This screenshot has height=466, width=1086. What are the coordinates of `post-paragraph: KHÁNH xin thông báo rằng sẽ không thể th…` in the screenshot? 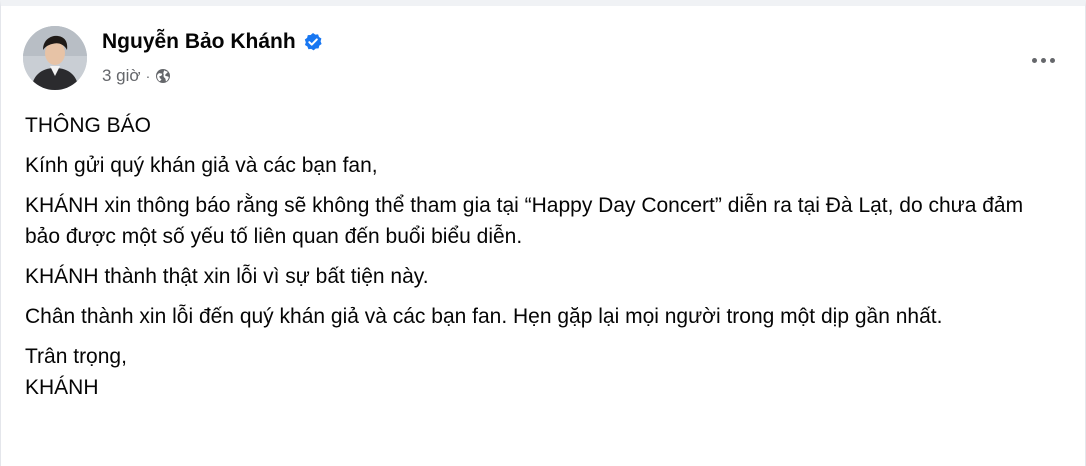 It's located at (524, 221).